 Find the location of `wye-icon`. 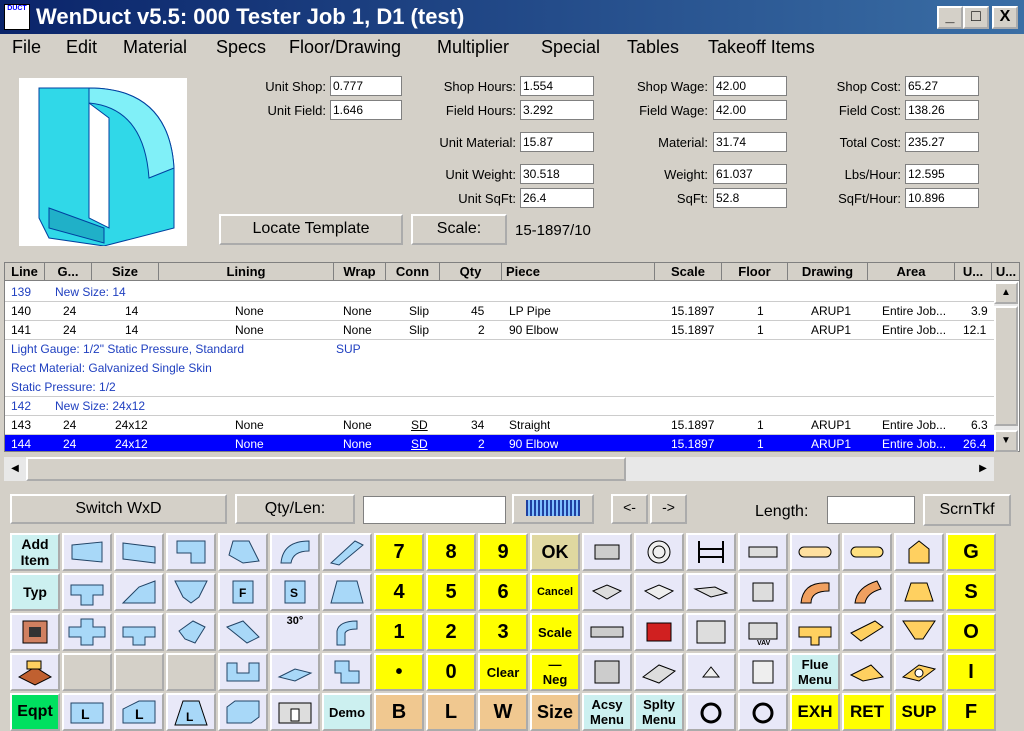

wye-icon is located at coordinates (191, 592).